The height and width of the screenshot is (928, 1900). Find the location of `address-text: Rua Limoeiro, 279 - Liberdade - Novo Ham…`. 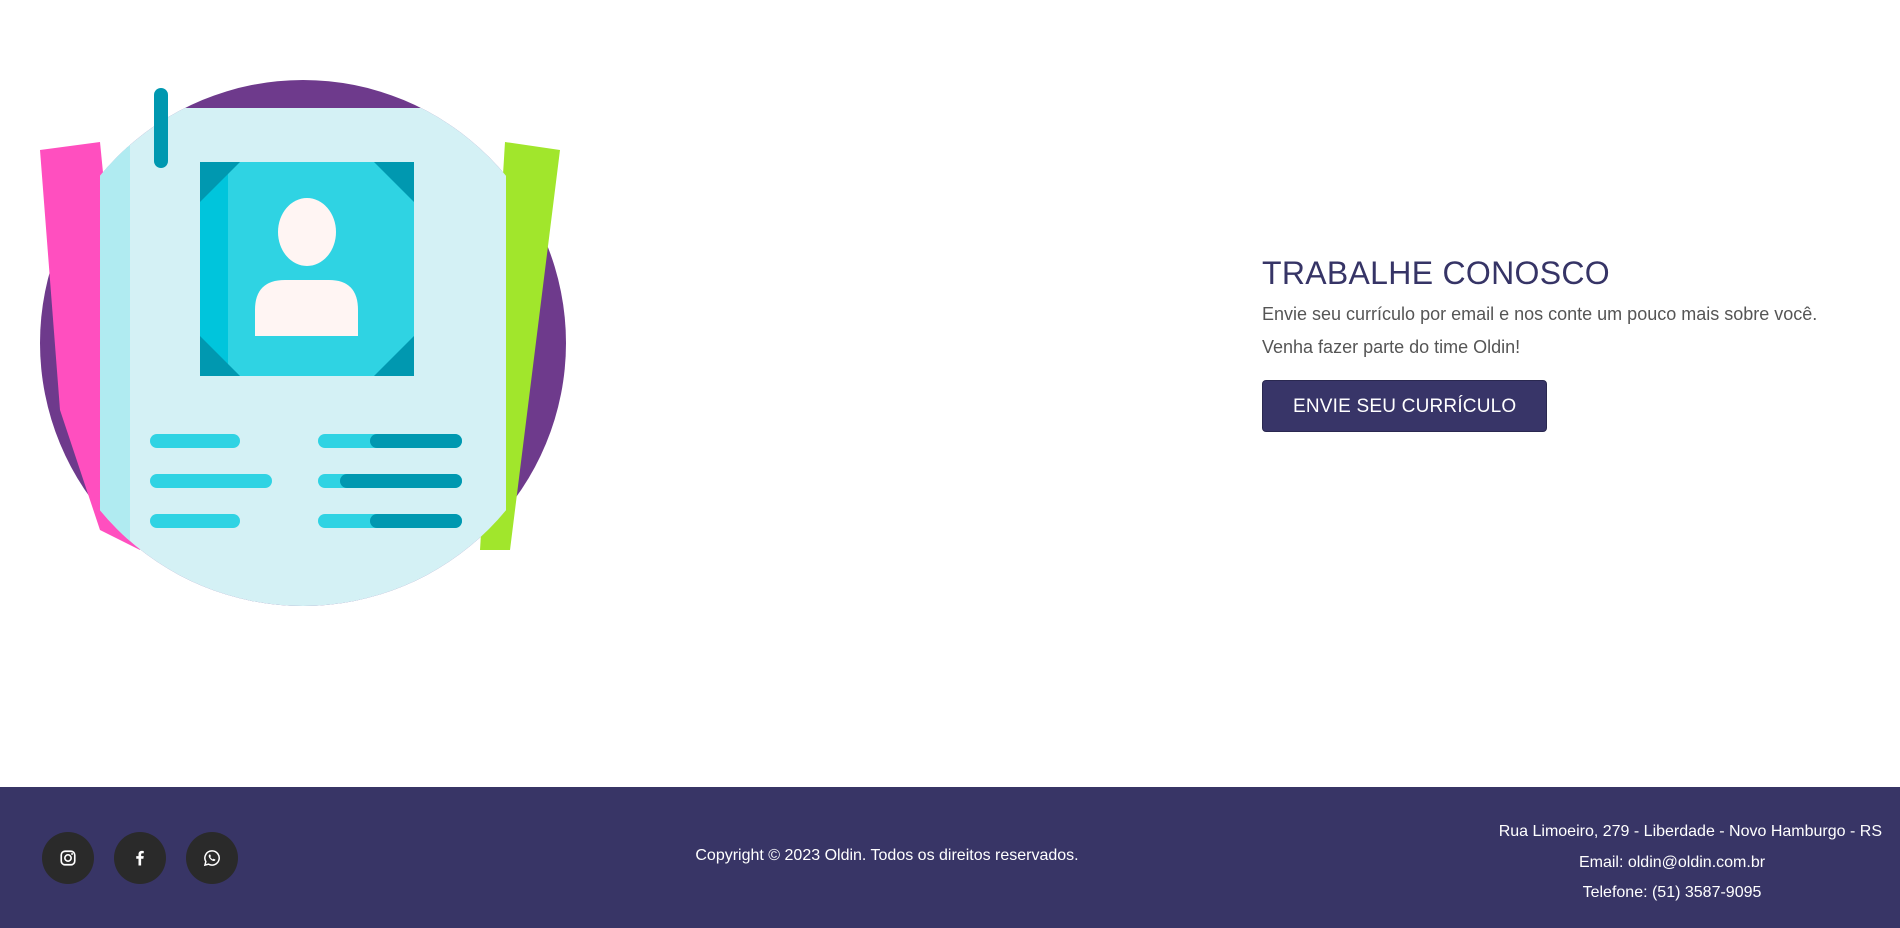

address-text: Rua Limoeiro, 279 - Liberdade - Novo Ham… is located at coordinates (1690, 831).